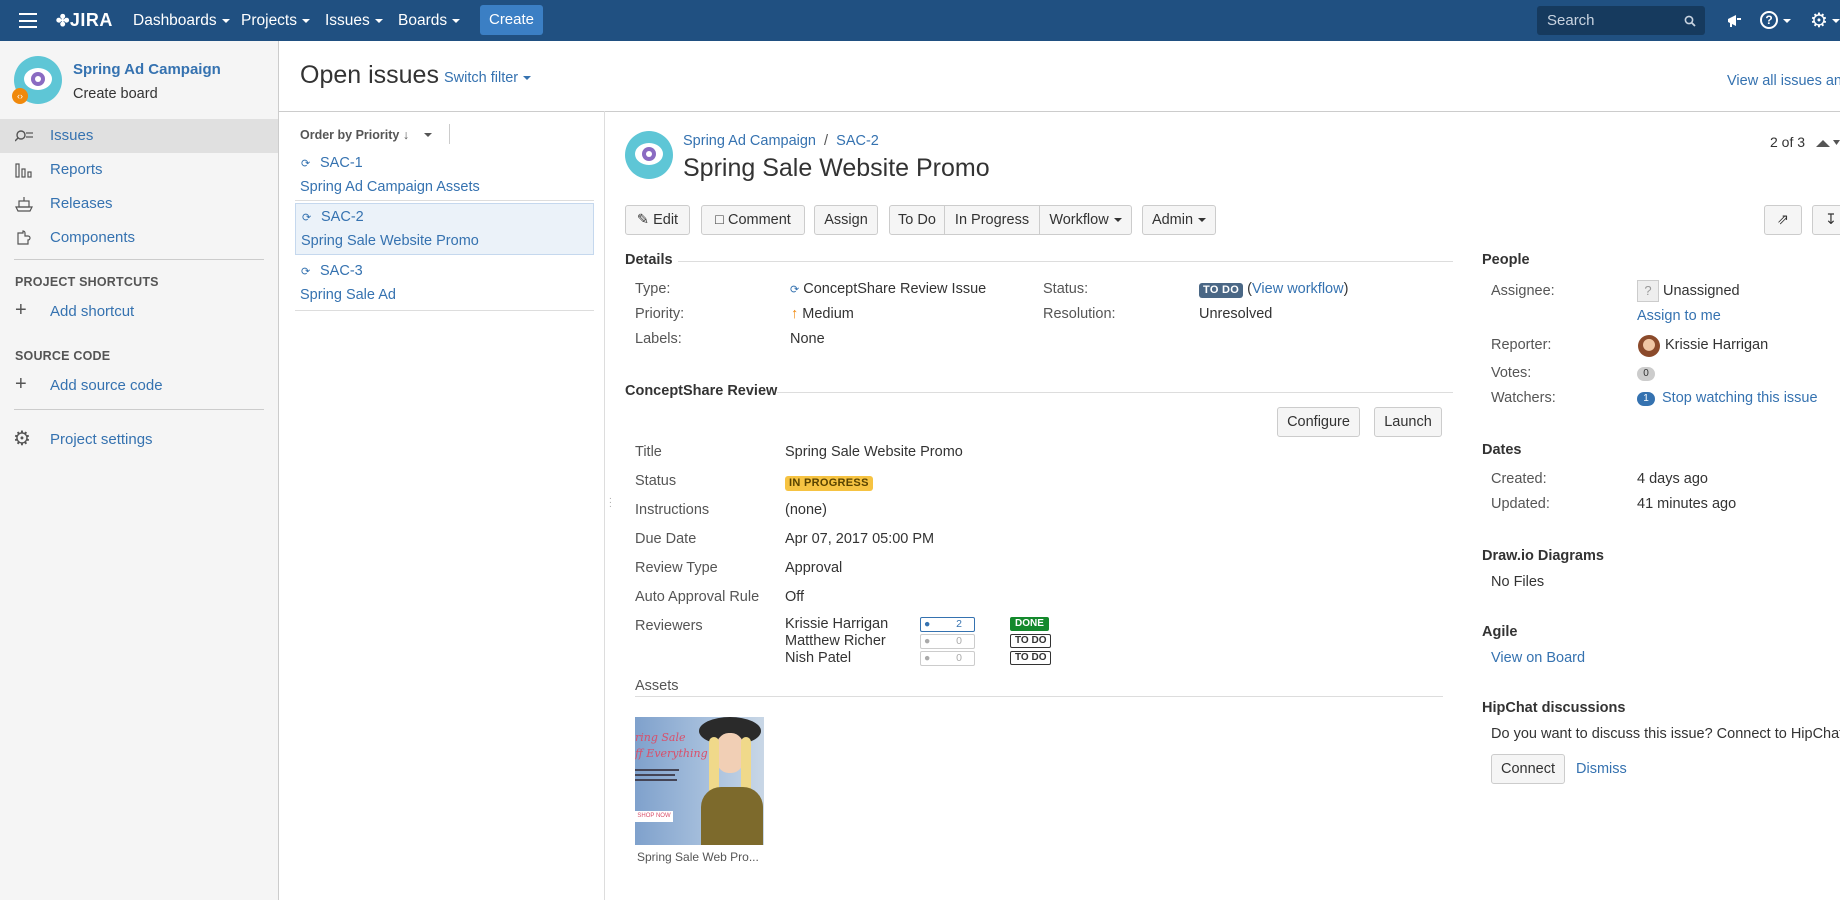  What do you see at coordinates (697, 597) in the screenshot?
I see `auto-approval-label: Auto Approval Rule` at bounding box center [697, 597].